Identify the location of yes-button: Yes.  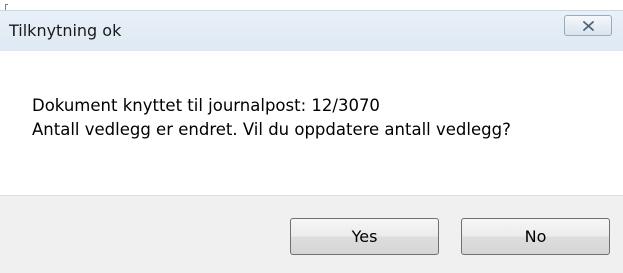
(364, 236).